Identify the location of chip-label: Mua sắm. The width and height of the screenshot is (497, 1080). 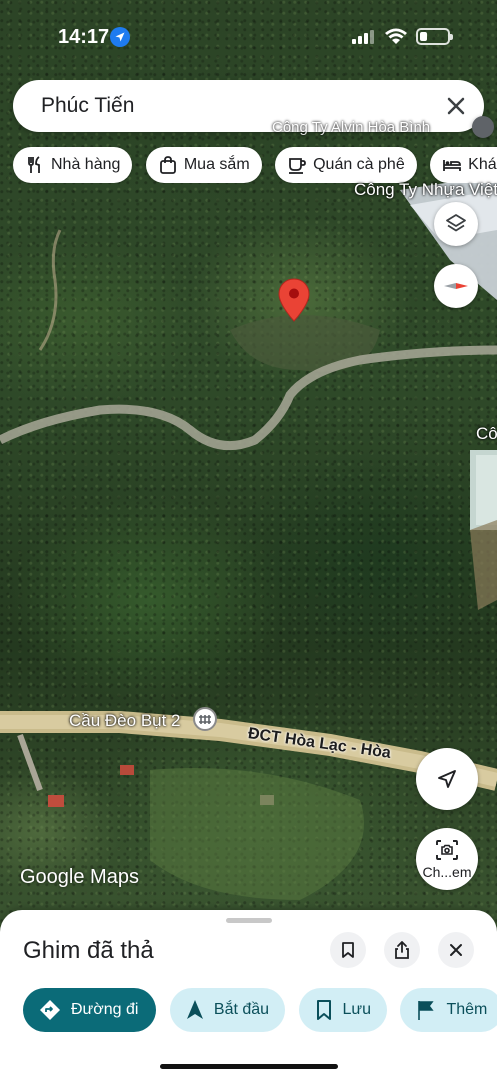
(216, 164).